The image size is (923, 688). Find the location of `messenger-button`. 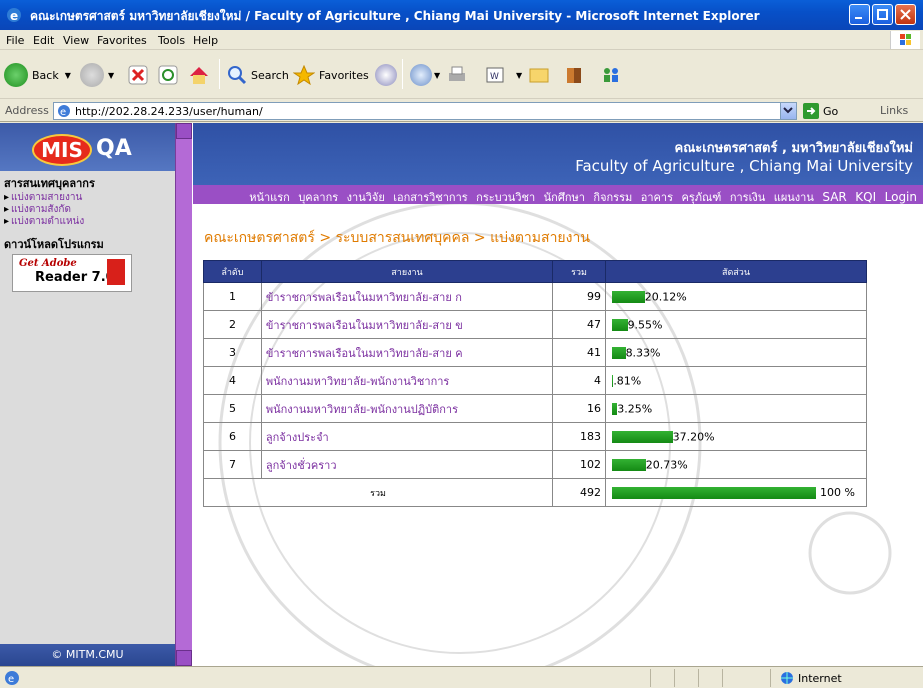

messenger-button is located at coordinates (611, 75).